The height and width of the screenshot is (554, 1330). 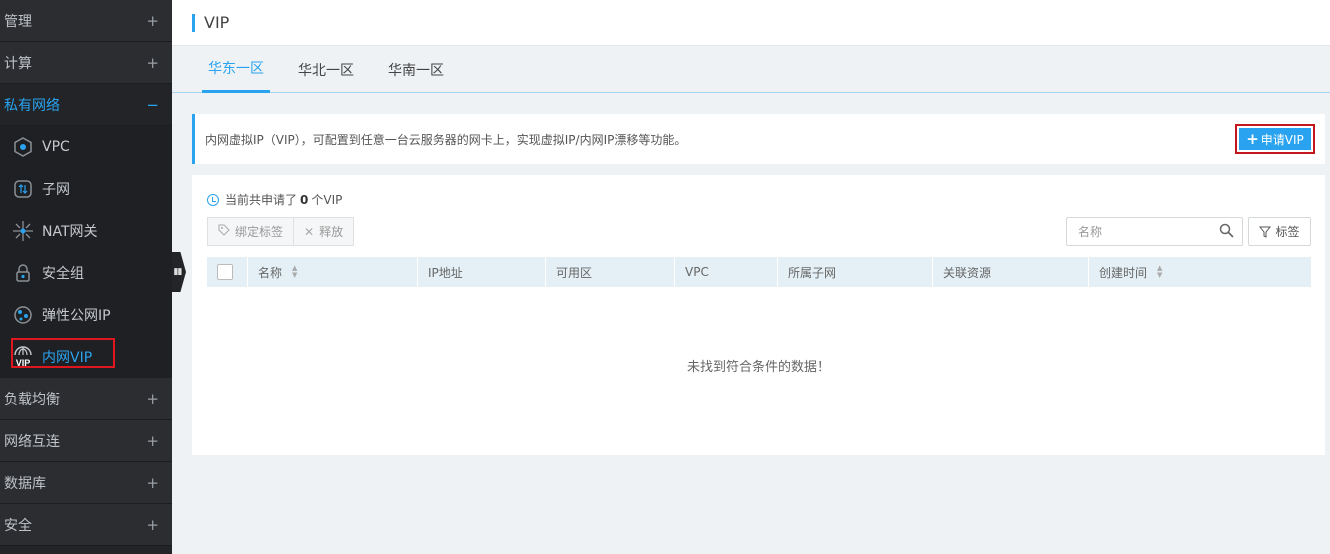 I want to click on sidebar-section-management: 管理 +, so click(x=86, y=21).